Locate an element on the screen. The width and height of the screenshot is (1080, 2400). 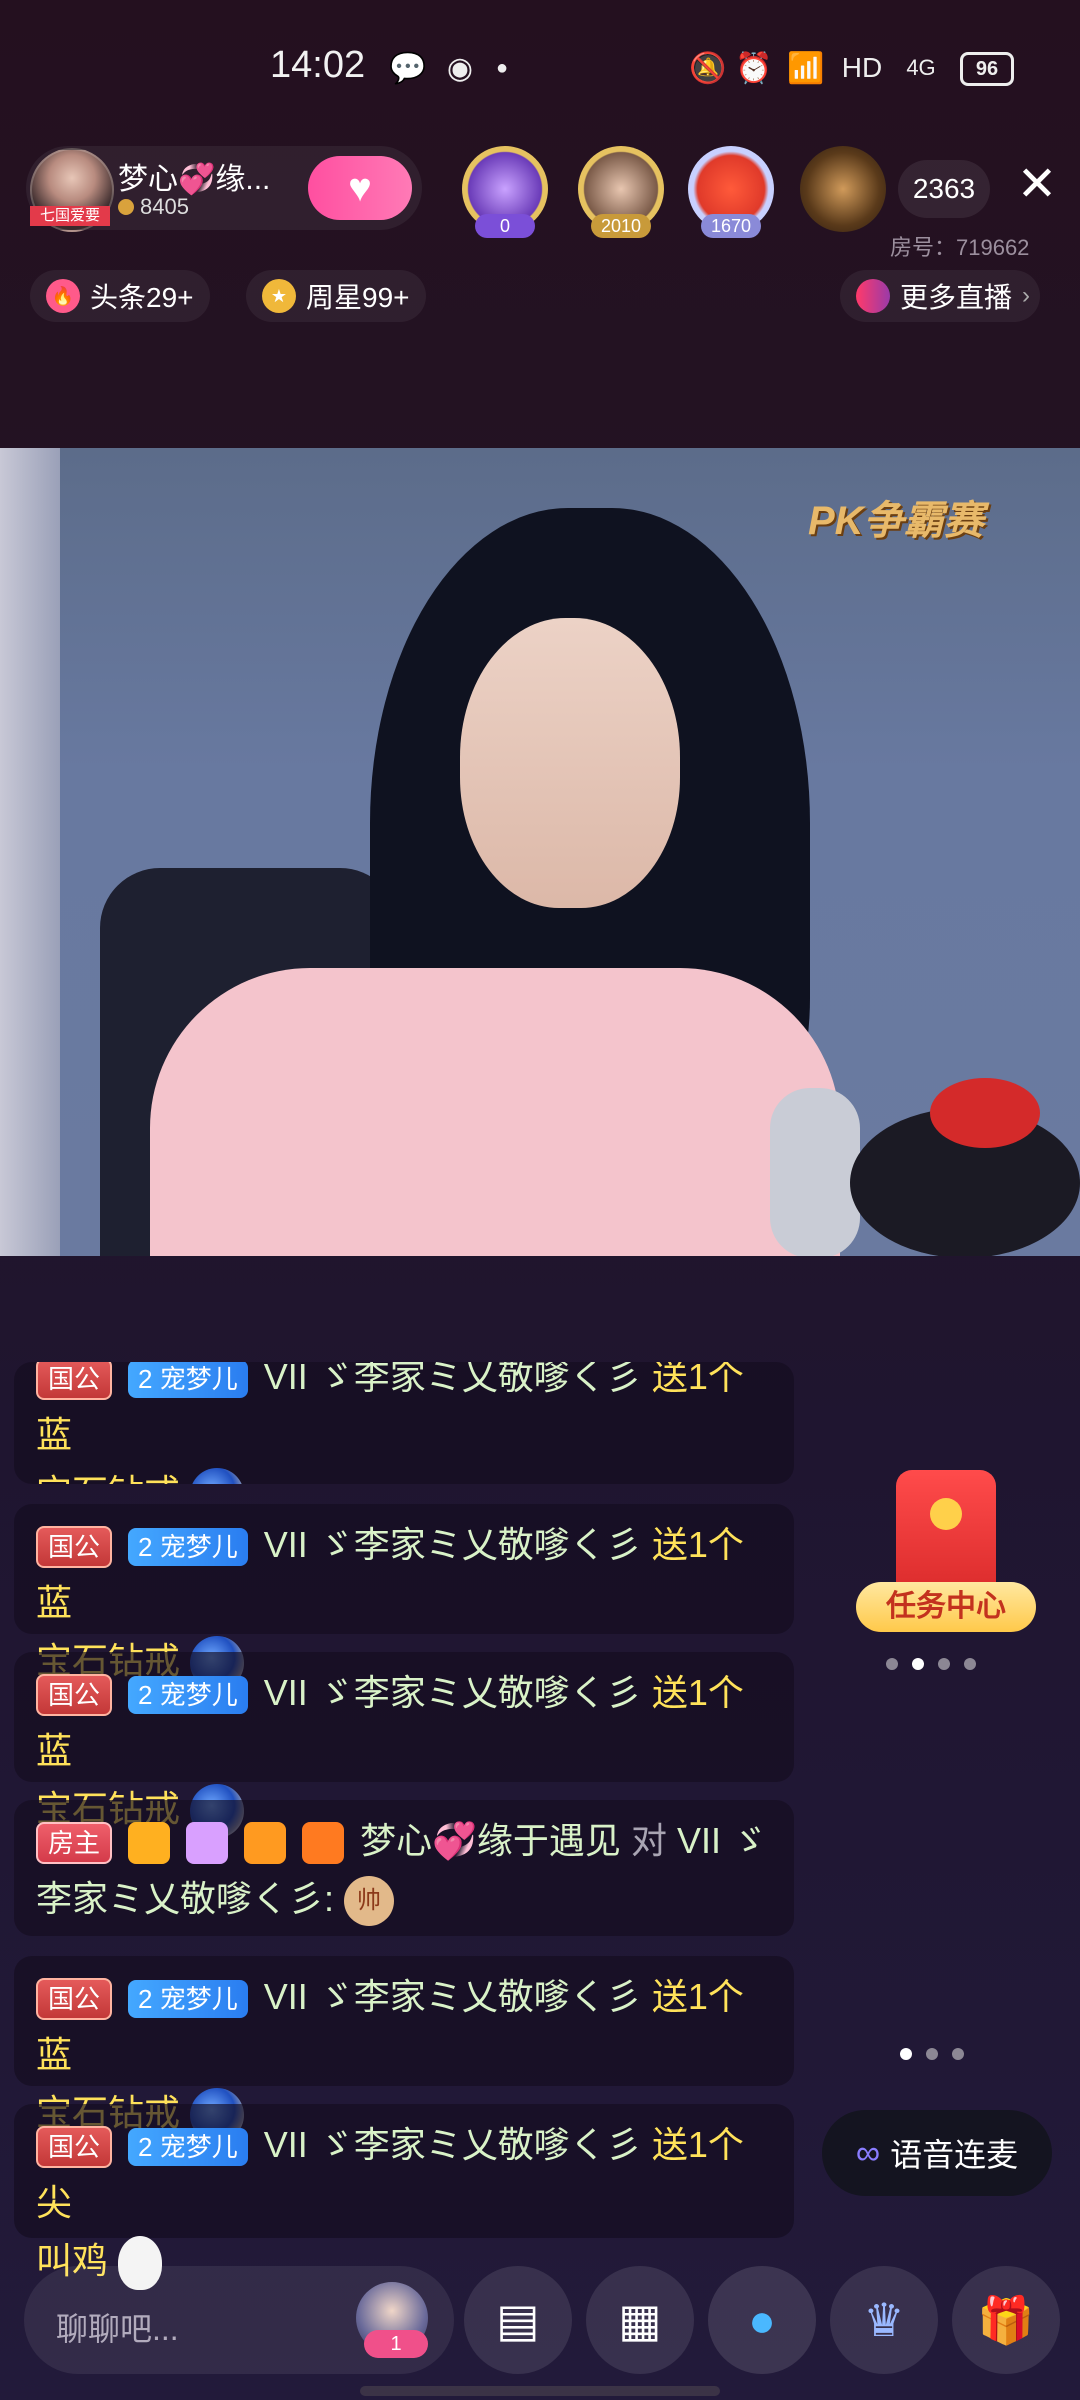
wifi-icon: 📶 is located at coordinates (806, 68).